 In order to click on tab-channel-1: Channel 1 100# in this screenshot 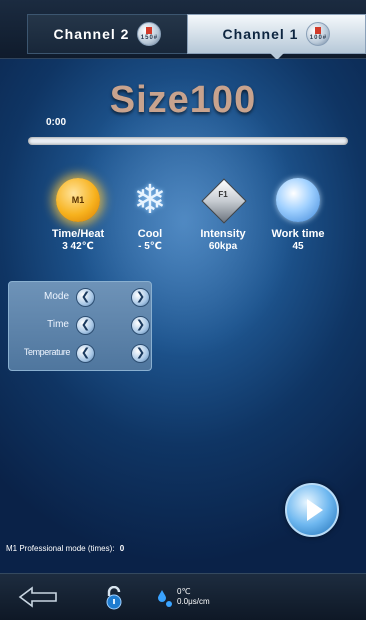, I will do `click(276, 37)`.